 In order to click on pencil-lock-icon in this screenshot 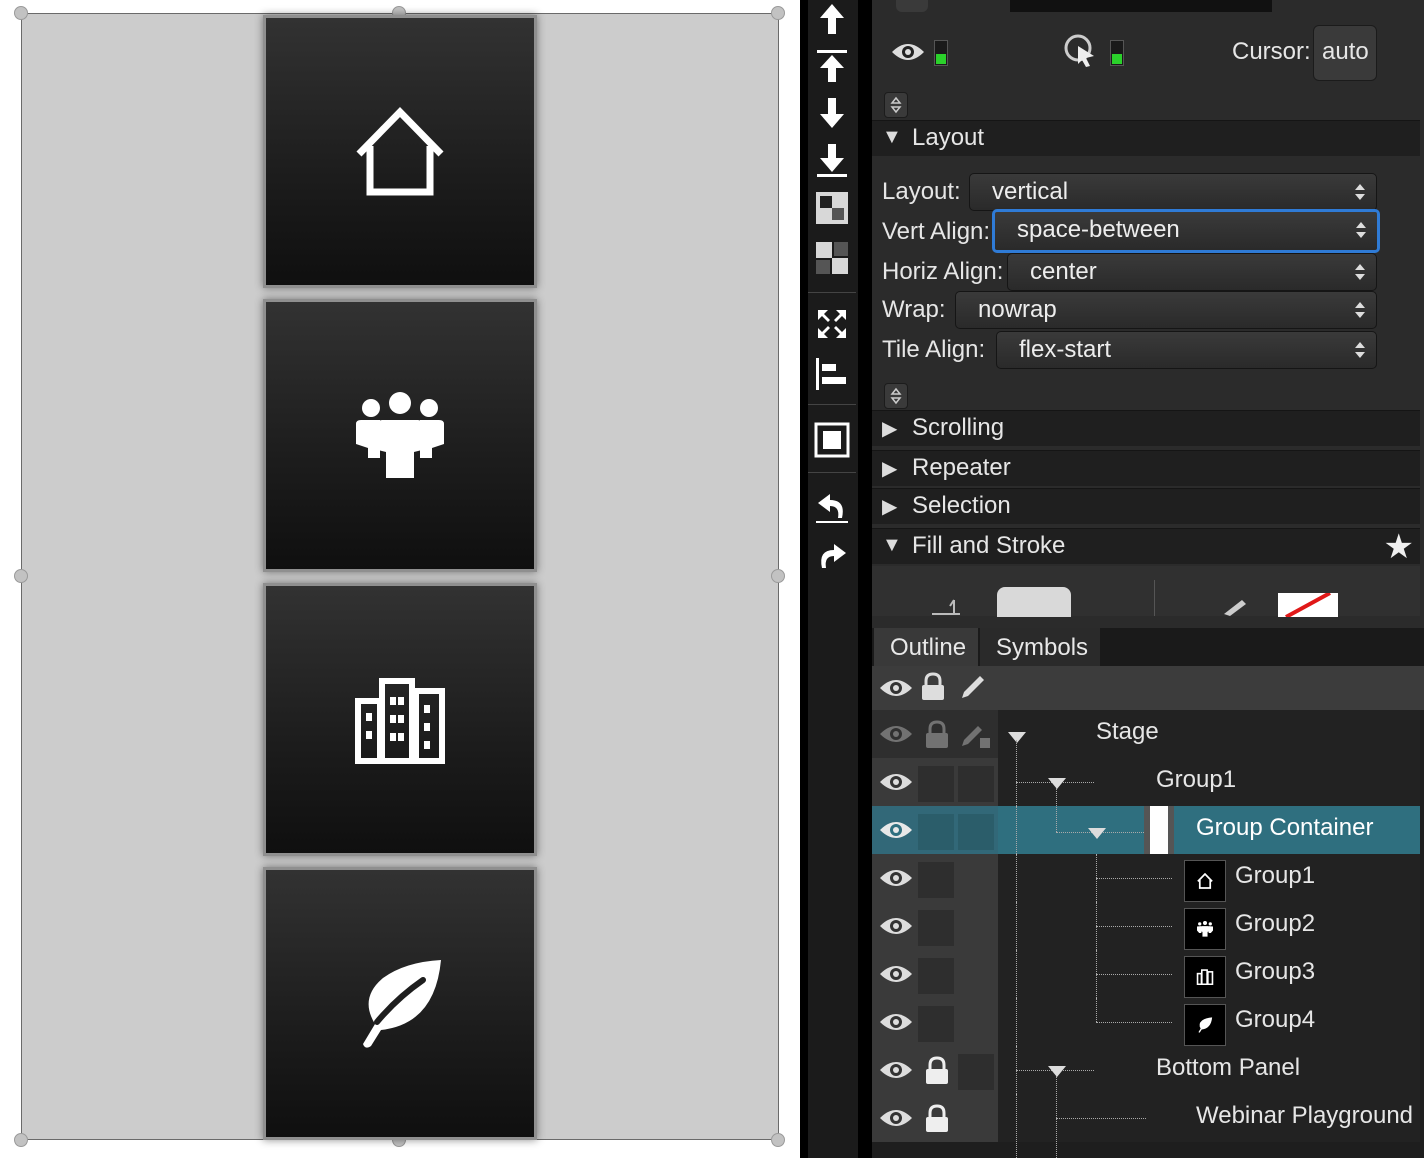, I will do `click(976, 736)`.